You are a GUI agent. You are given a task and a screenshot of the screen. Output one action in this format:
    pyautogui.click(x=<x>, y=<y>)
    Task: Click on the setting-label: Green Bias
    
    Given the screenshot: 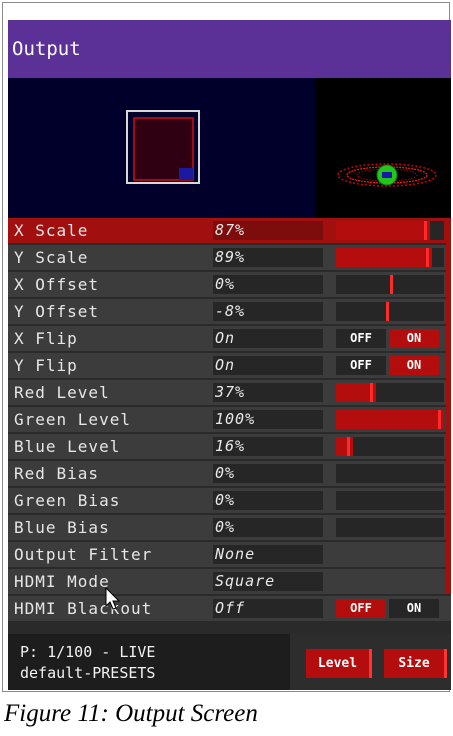 What is the action you would take?
    pyautogui.click(x=67, y=500)
    